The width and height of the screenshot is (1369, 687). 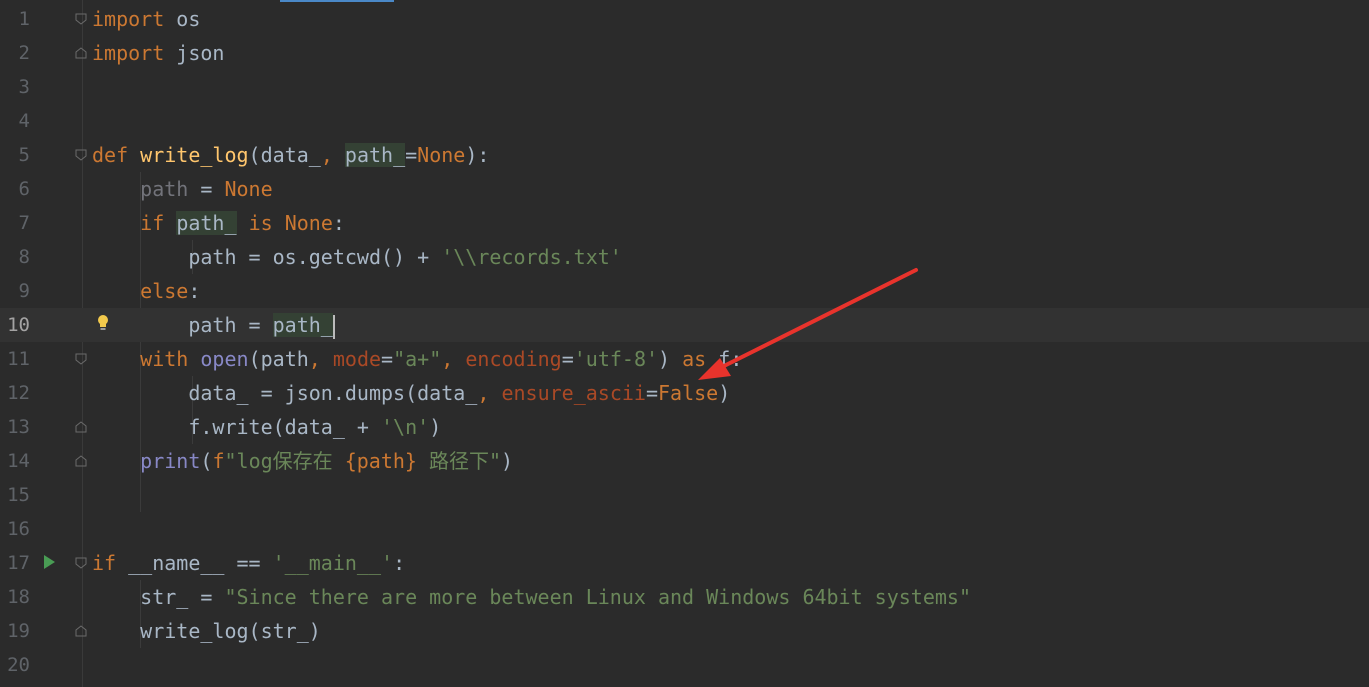 I want to click on code-line-16: 16, so click(x=684, y=529).